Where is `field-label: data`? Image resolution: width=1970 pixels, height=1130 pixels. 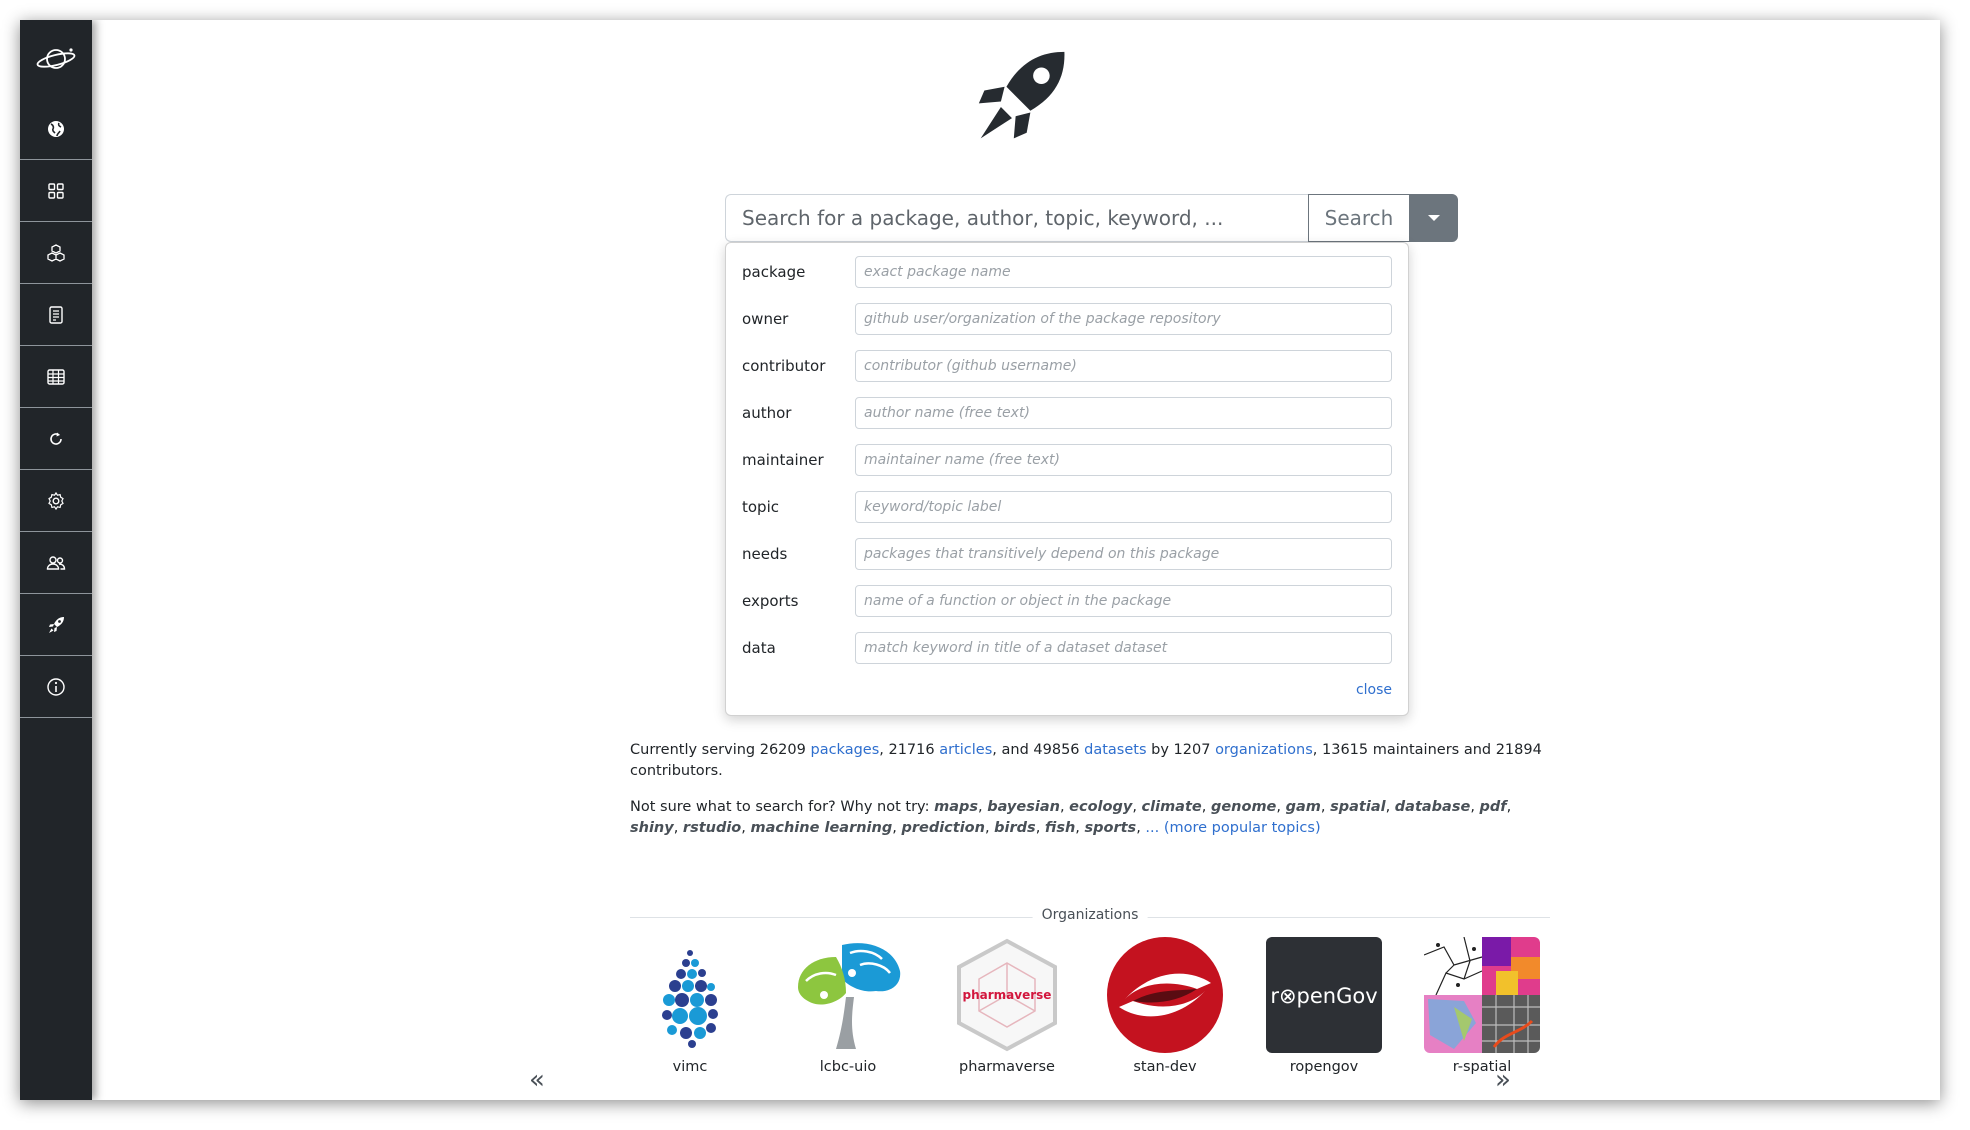 field-label: data is located at coordinates (759, 648).